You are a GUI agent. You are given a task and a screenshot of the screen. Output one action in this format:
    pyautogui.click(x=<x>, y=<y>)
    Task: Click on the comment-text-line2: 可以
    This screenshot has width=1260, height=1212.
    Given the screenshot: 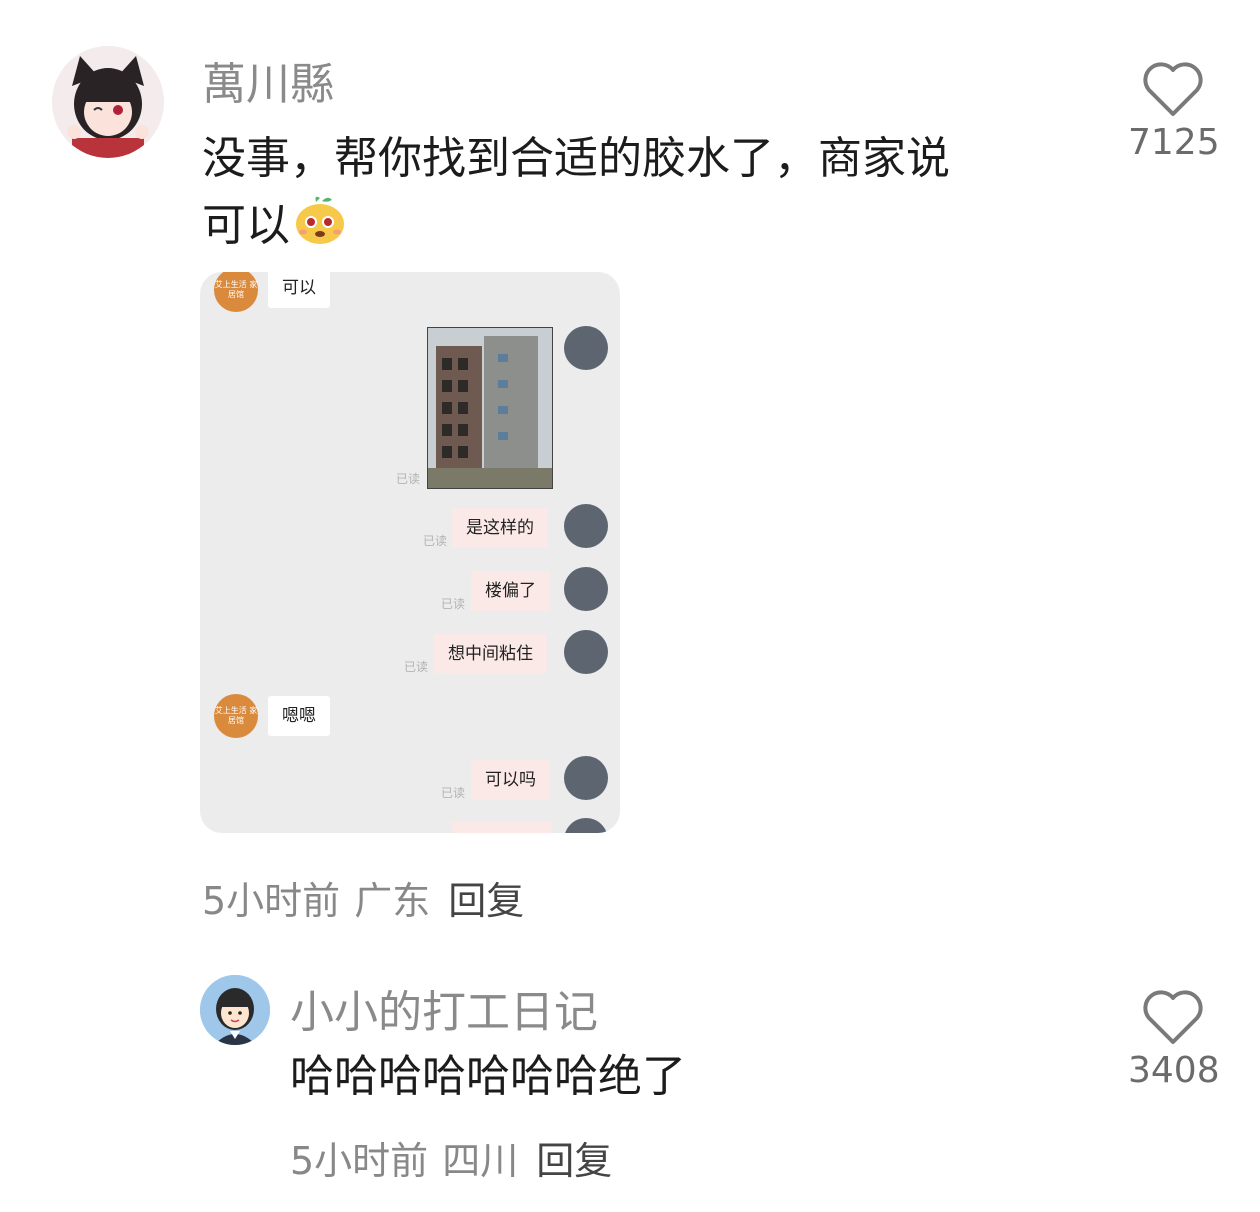 What is the action you would take?
    pyautogui.click(x=642, y=225)
    